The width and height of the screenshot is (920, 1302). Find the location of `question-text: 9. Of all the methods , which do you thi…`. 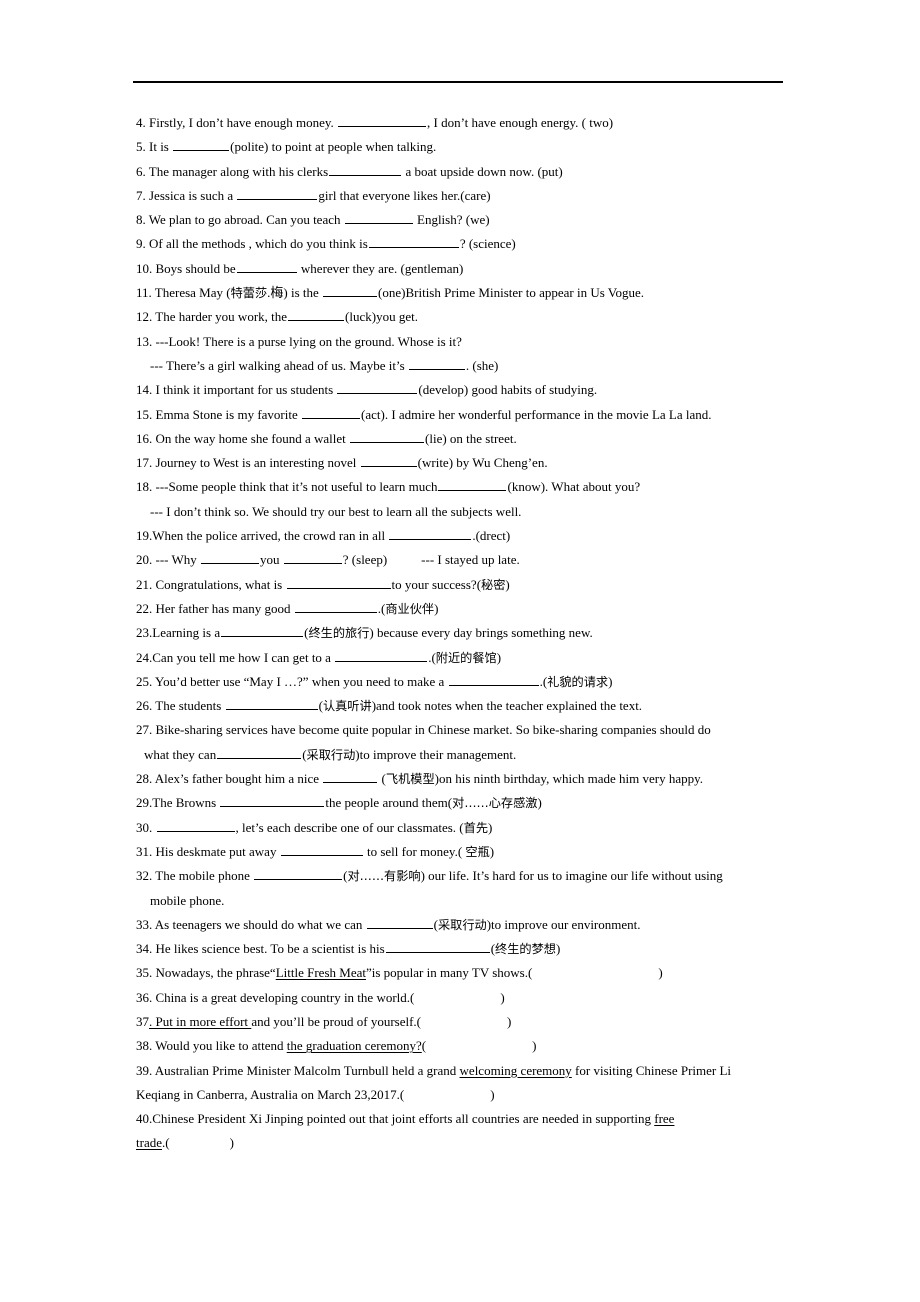

question-text: 9. Of all the methods , which do you thi… is located at coordinates (252, 244).